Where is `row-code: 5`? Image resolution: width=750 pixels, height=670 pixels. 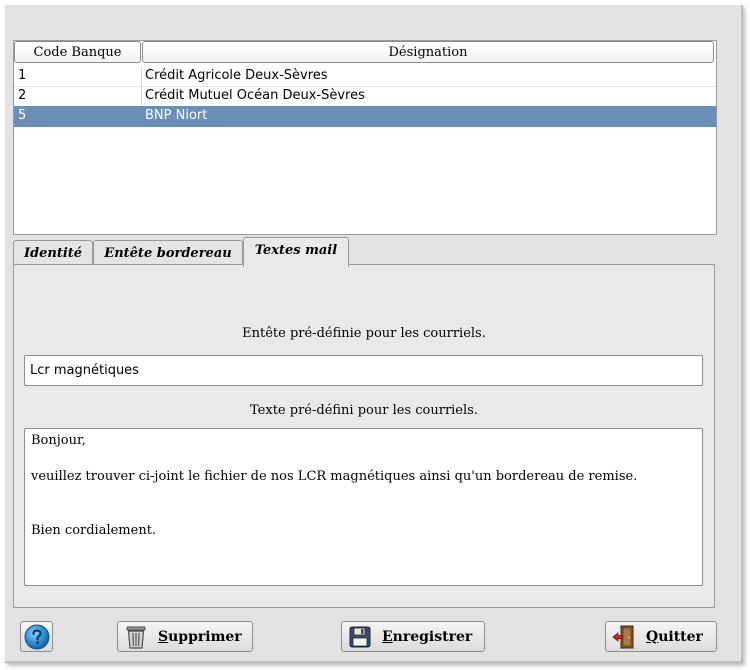 row-code: 5 is located at coordinates (78, 116).